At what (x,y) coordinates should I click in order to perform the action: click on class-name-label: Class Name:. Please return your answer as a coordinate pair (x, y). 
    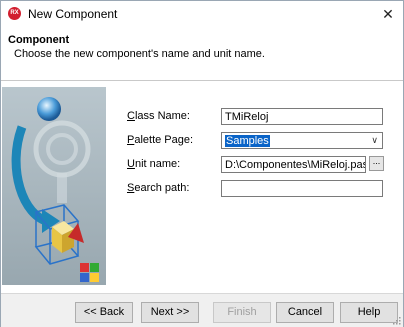
    Looking at the image, I should click on (158, 116).